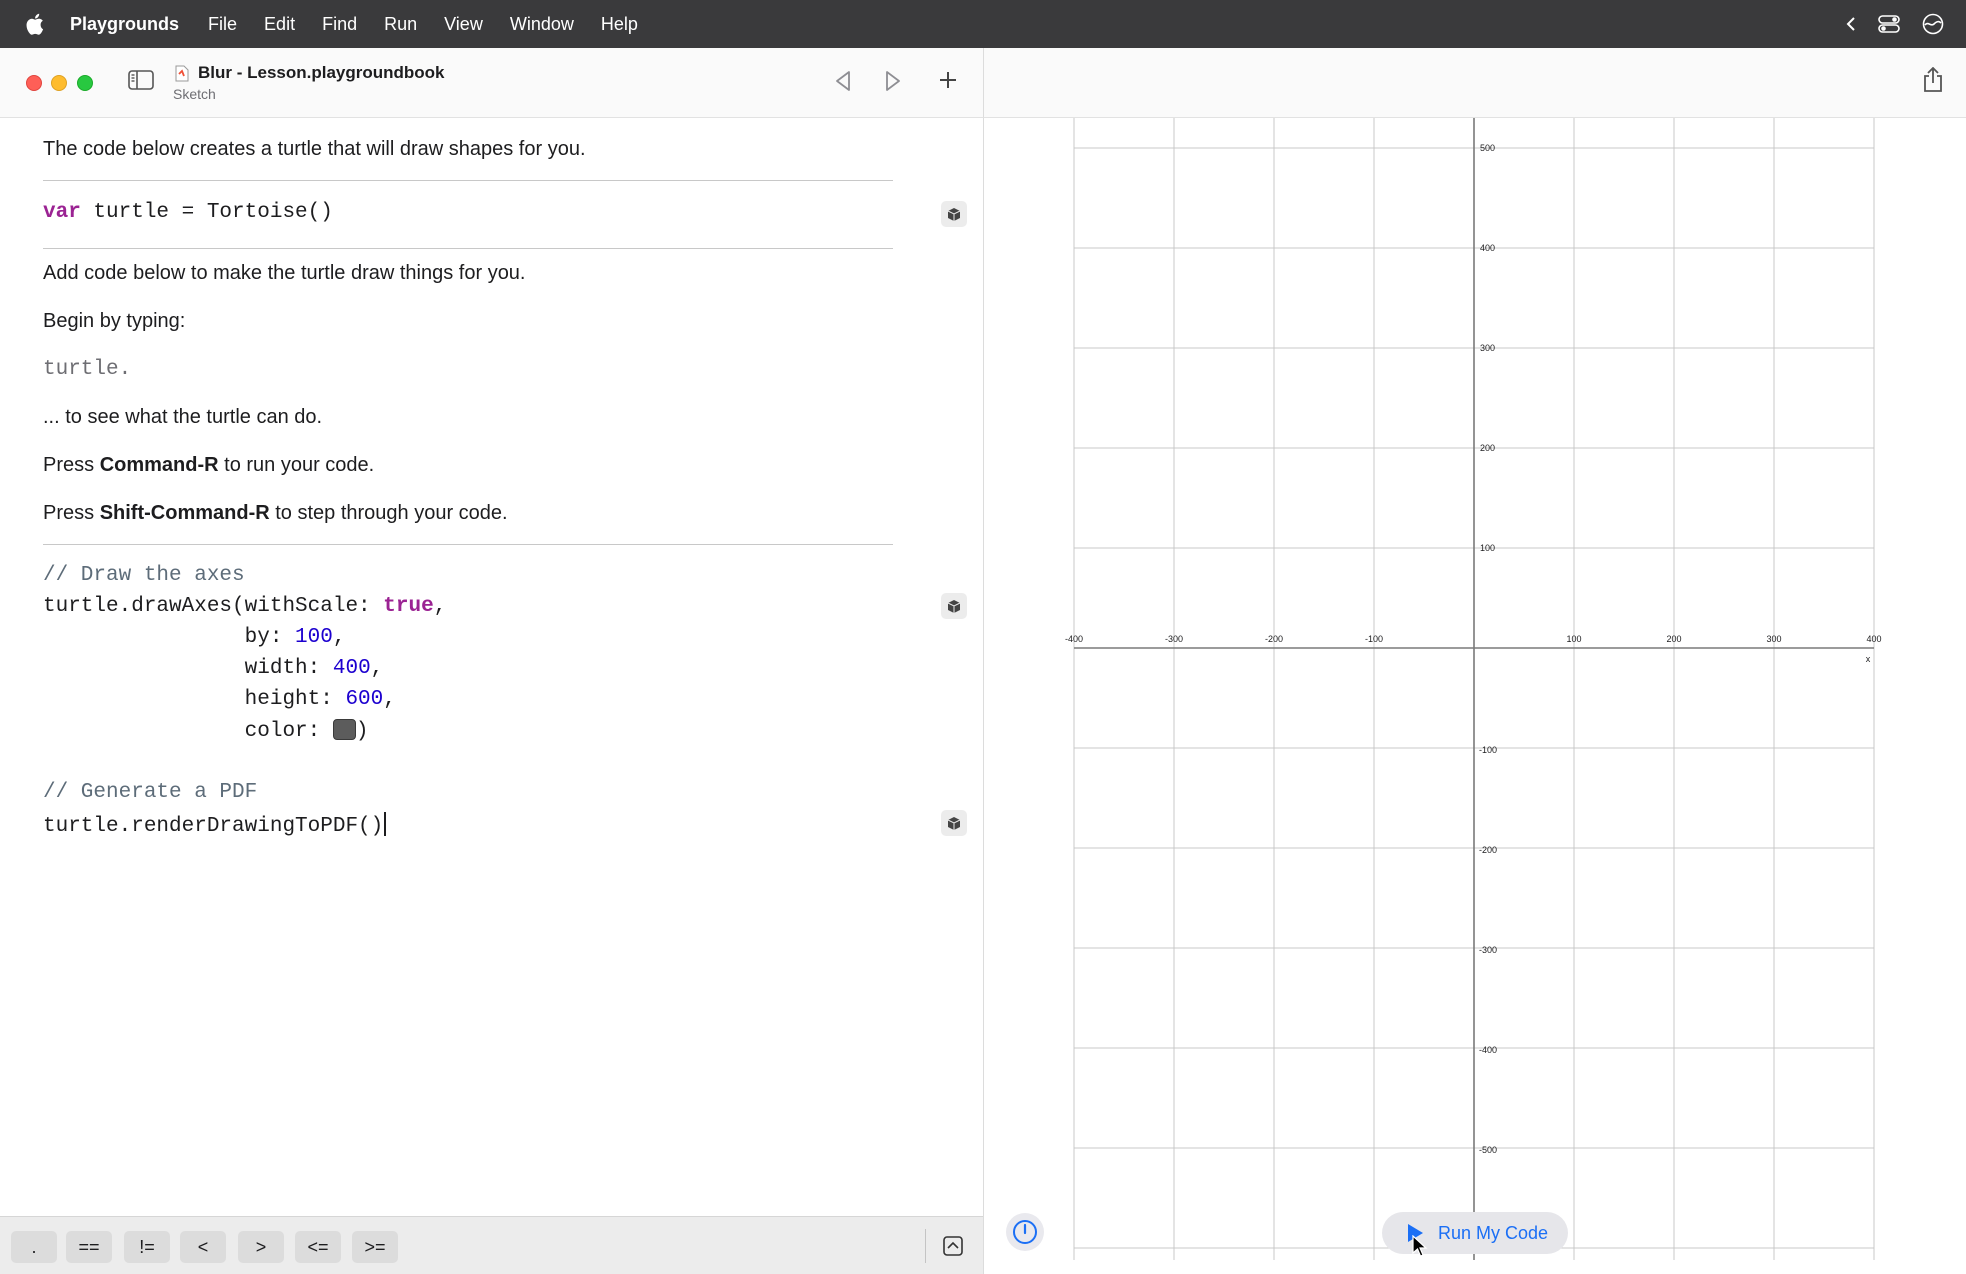  I want to click on y-tick-label: -200, so click(1488, 850).